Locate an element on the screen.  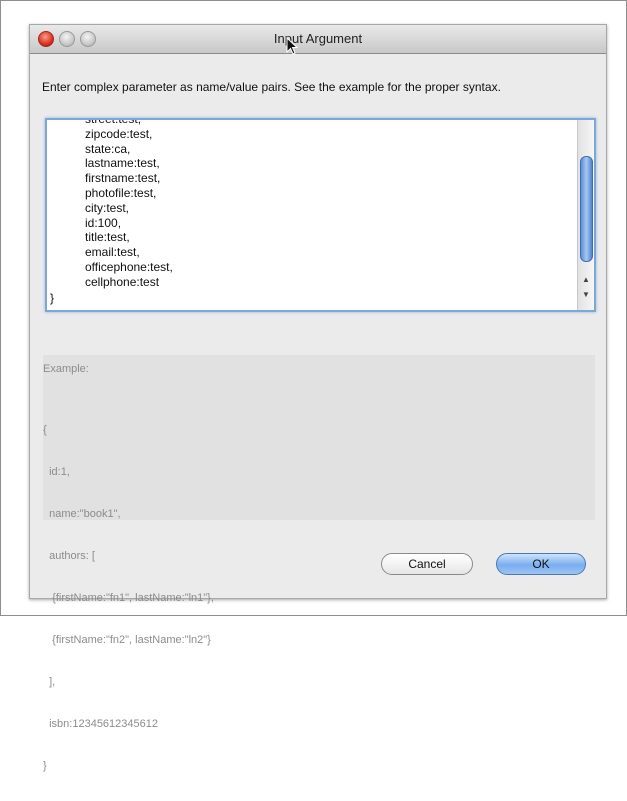
example-line: {firstName:"fn1", lastName:"ln1"}, is located at coordinates (128, 598).